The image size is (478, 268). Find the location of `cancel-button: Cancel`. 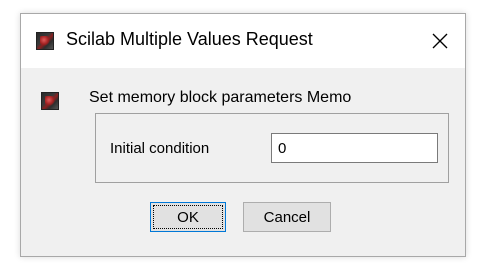

cancel-button: Cancel is located at coordinates (287, 217).